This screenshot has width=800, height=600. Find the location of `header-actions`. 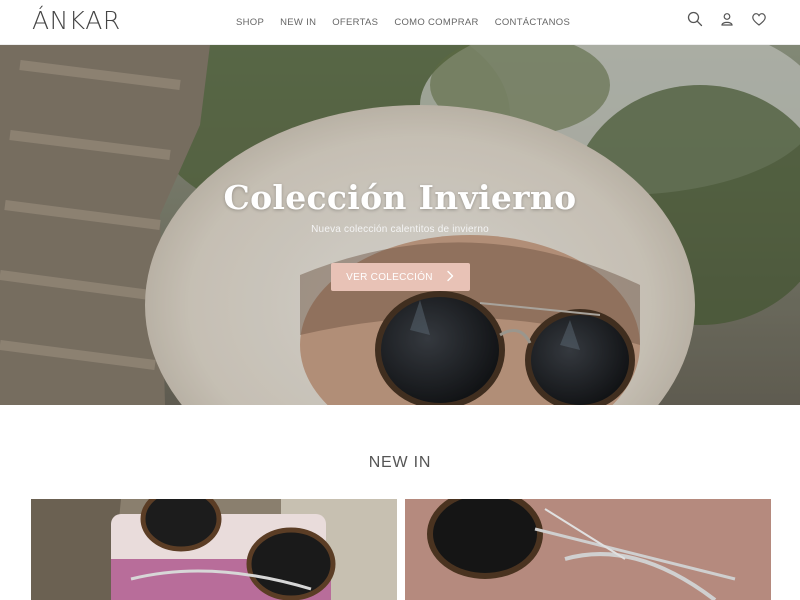

header-actions is located at coordinates (727, 19).